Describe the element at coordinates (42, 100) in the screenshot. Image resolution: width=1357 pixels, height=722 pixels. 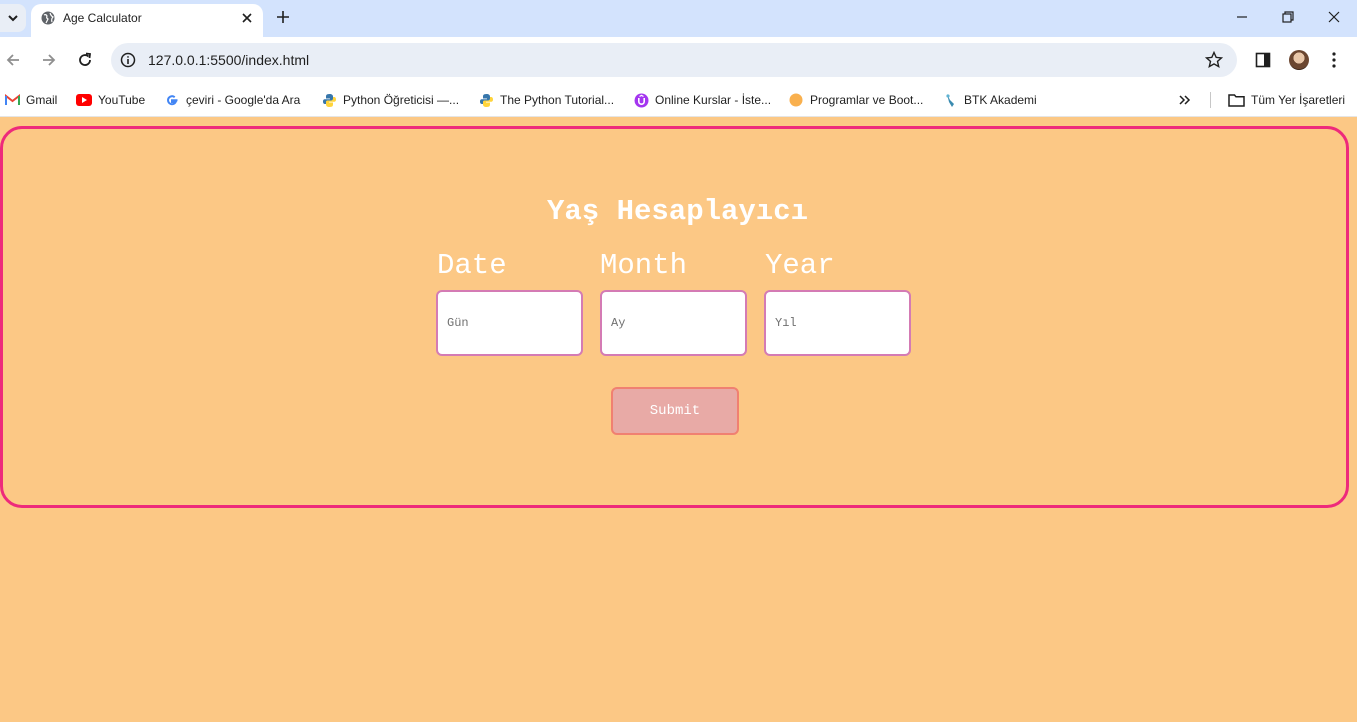
I see `bookmark-label: Gmail` at that location.